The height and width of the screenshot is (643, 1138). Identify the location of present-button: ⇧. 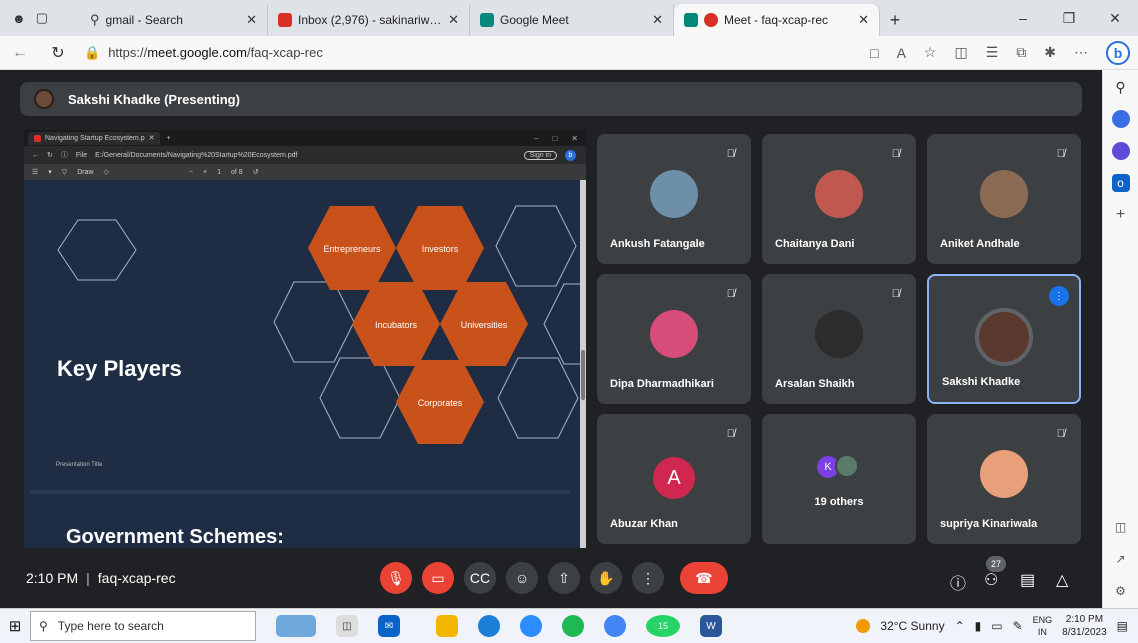
(564, 578).